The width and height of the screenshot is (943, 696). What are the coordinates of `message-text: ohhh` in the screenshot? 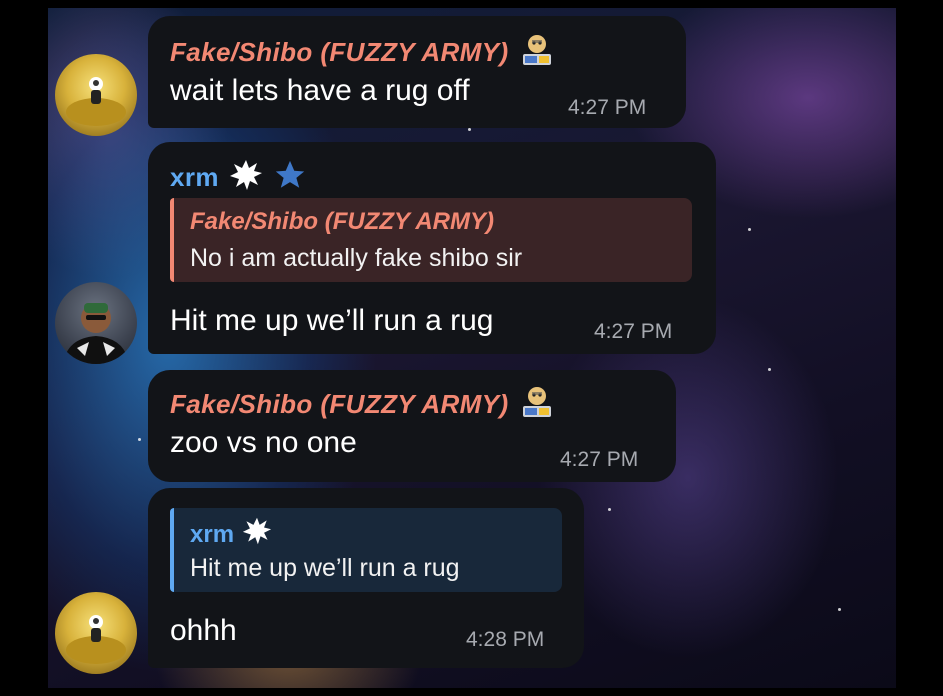 It's located at (203, 630).